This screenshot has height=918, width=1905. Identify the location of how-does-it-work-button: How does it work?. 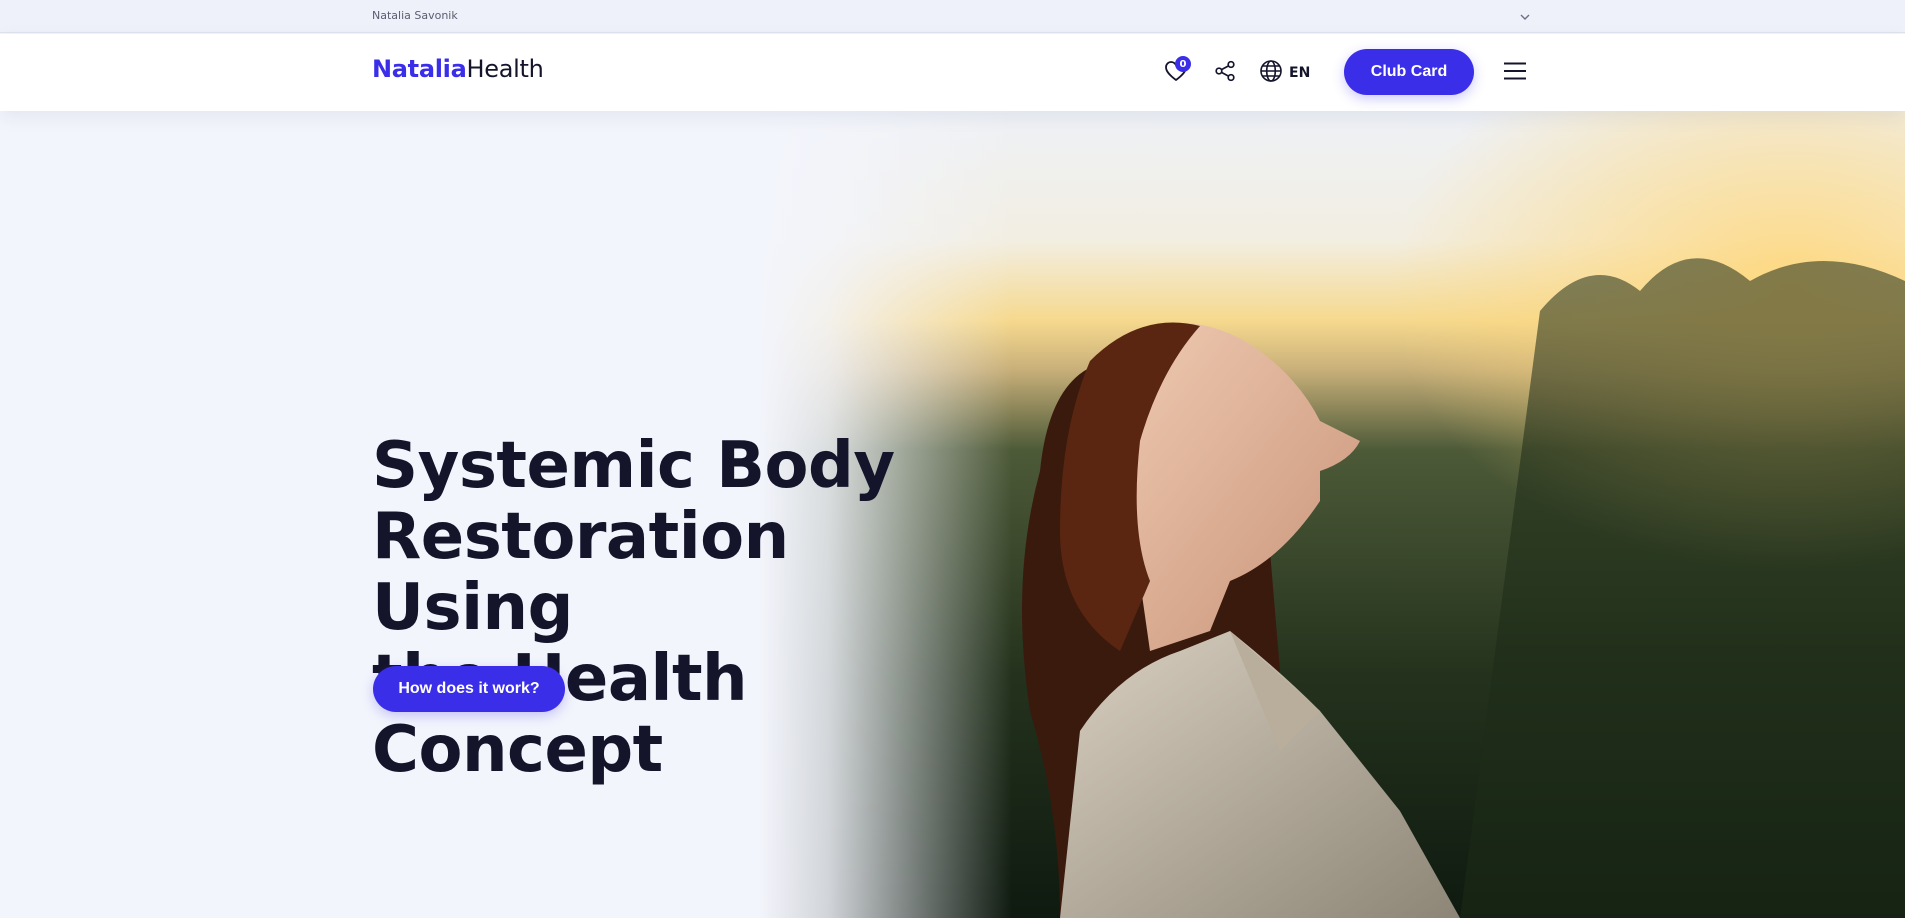
(469, 689).